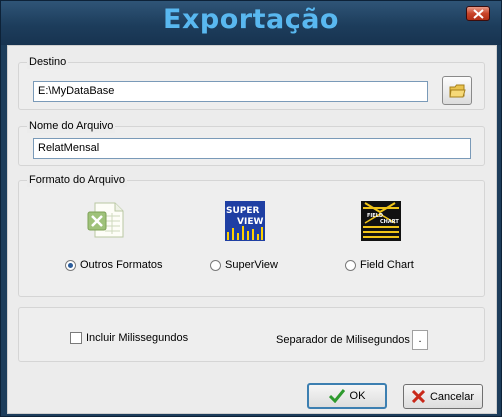 The height and width of the screenshot is (417, 502). Describe the element at coordinates (137, 338) in the screenshot. I see `incluir-milissegundos-label: Incluir Milissegundos` at that location.